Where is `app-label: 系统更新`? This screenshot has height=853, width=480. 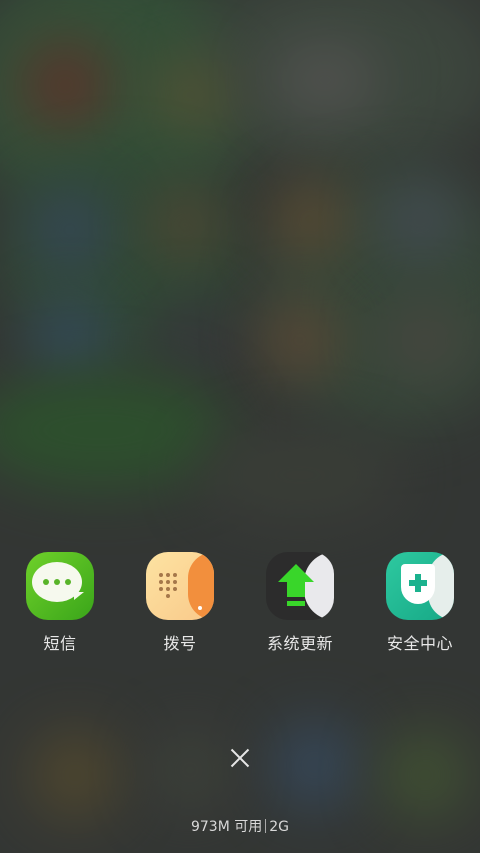
app-label: 系统更新 is located at coordinates (299, 643).